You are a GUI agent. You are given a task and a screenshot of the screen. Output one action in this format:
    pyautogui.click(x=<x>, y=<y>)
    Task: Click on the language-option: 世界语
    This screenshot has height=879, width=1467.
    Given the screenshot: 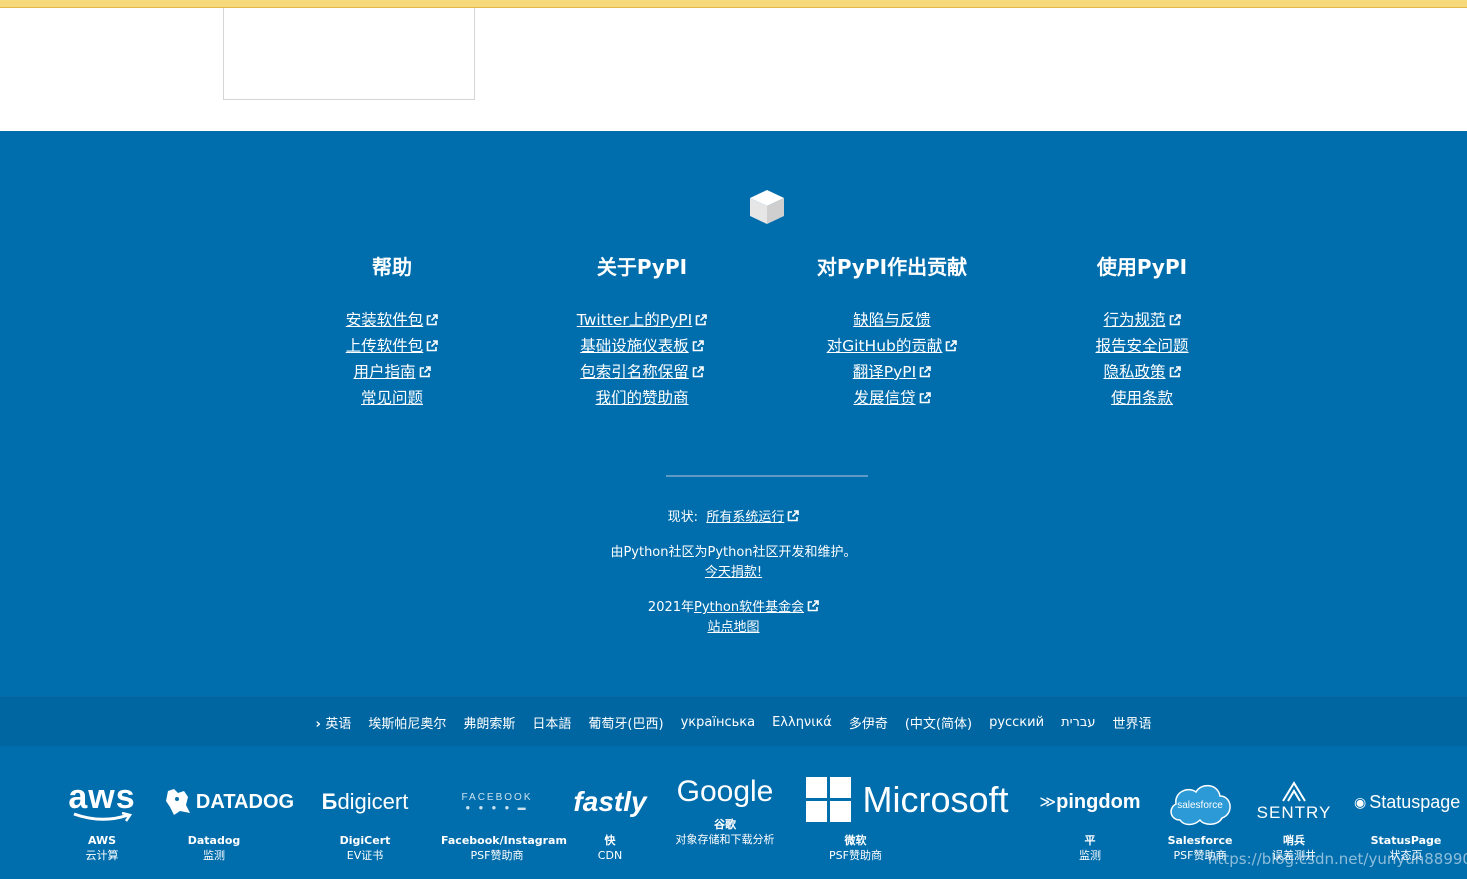 What is the action you would take?
    pyautogui.click(x=1132, y=722)
    